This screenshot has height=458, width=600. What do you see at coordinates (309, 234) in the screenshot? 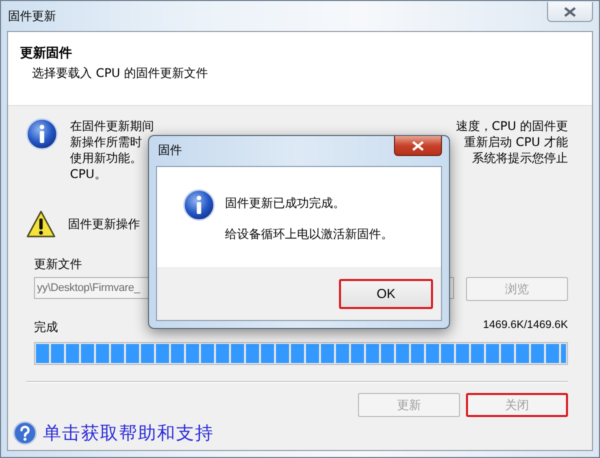
I see `dialog-message: 给设备循环上电以激活新固件。` at bounding box center [309, 234].